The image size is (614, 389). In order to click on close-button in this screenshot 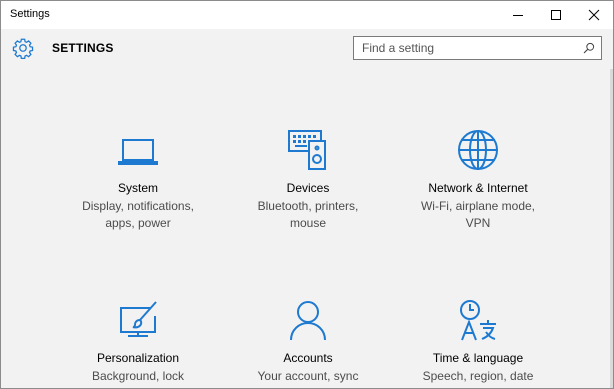, I will do `click(592, 15)`.